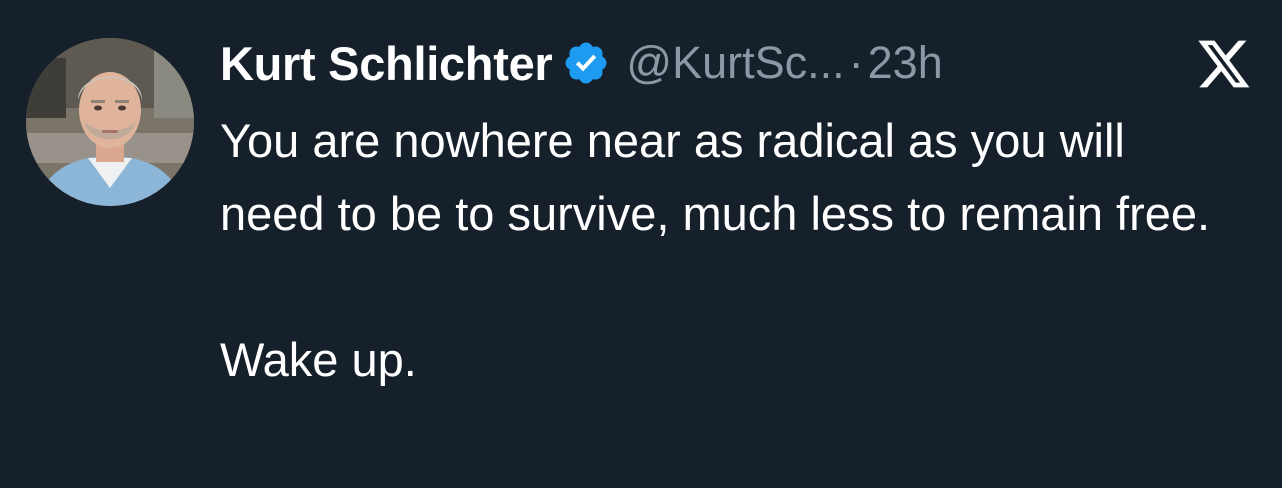  Describe the element at coordinates (905, 63) in the screenshot. I see `timestamp: 23h` at that location.